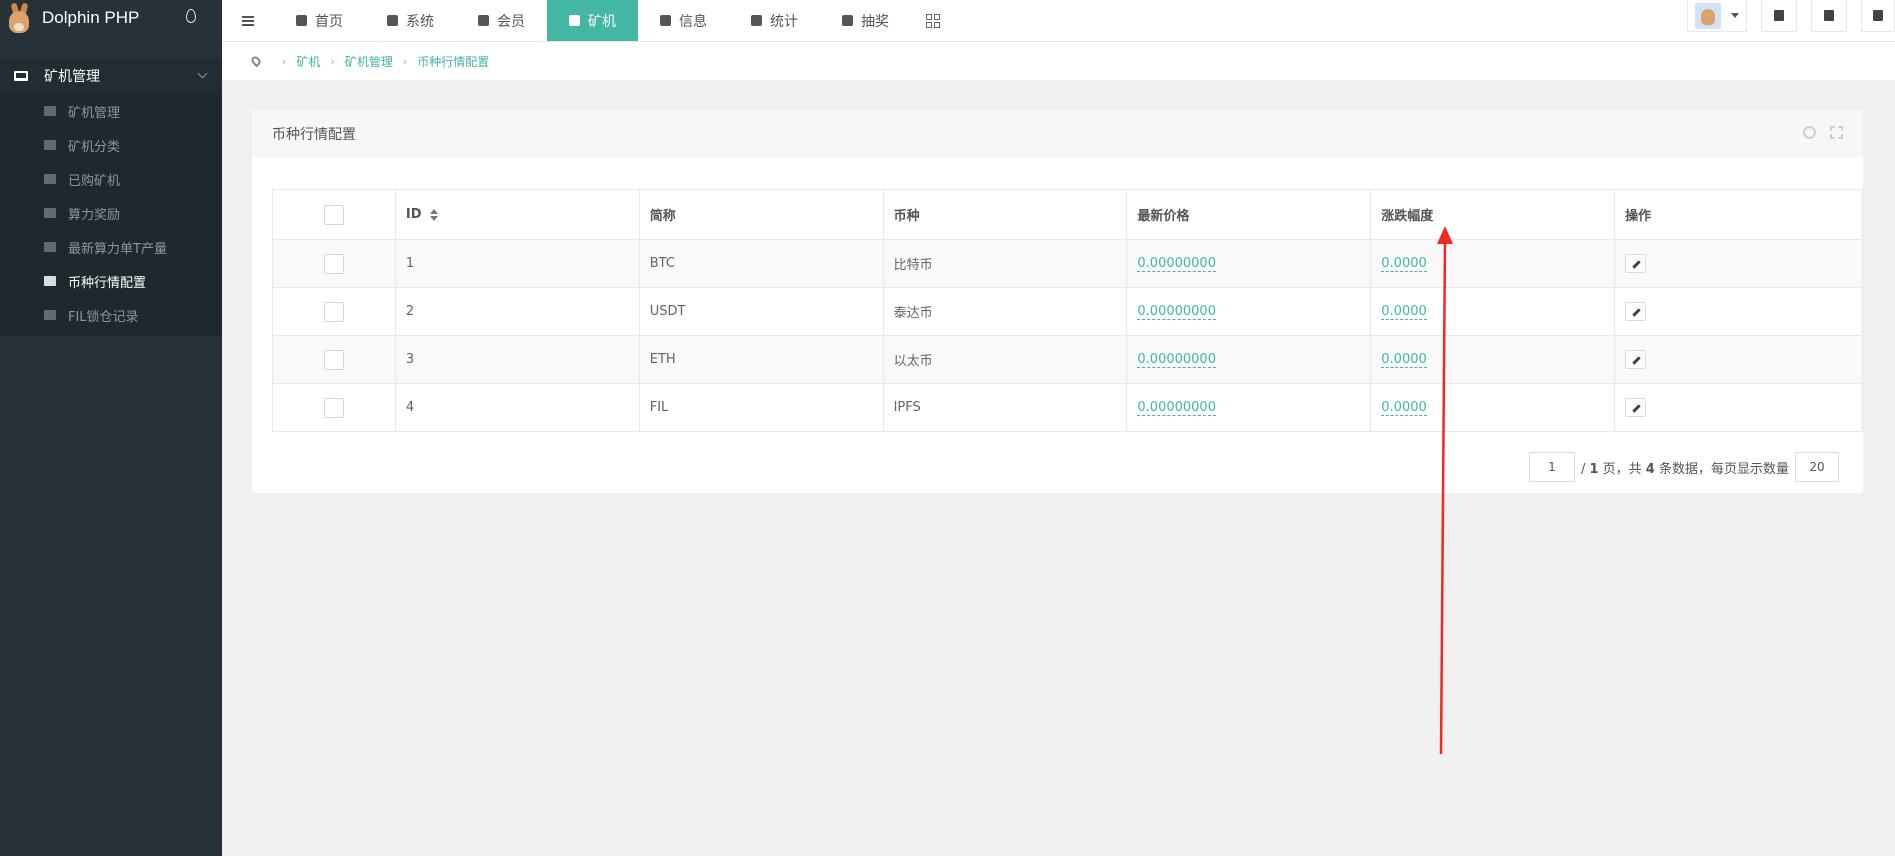 The width and height of the screenshot is (1895, 856). Describe the element at coordinates (1005, 311) in the screenshot. I see `cell-coin: 泰达币` at that location.